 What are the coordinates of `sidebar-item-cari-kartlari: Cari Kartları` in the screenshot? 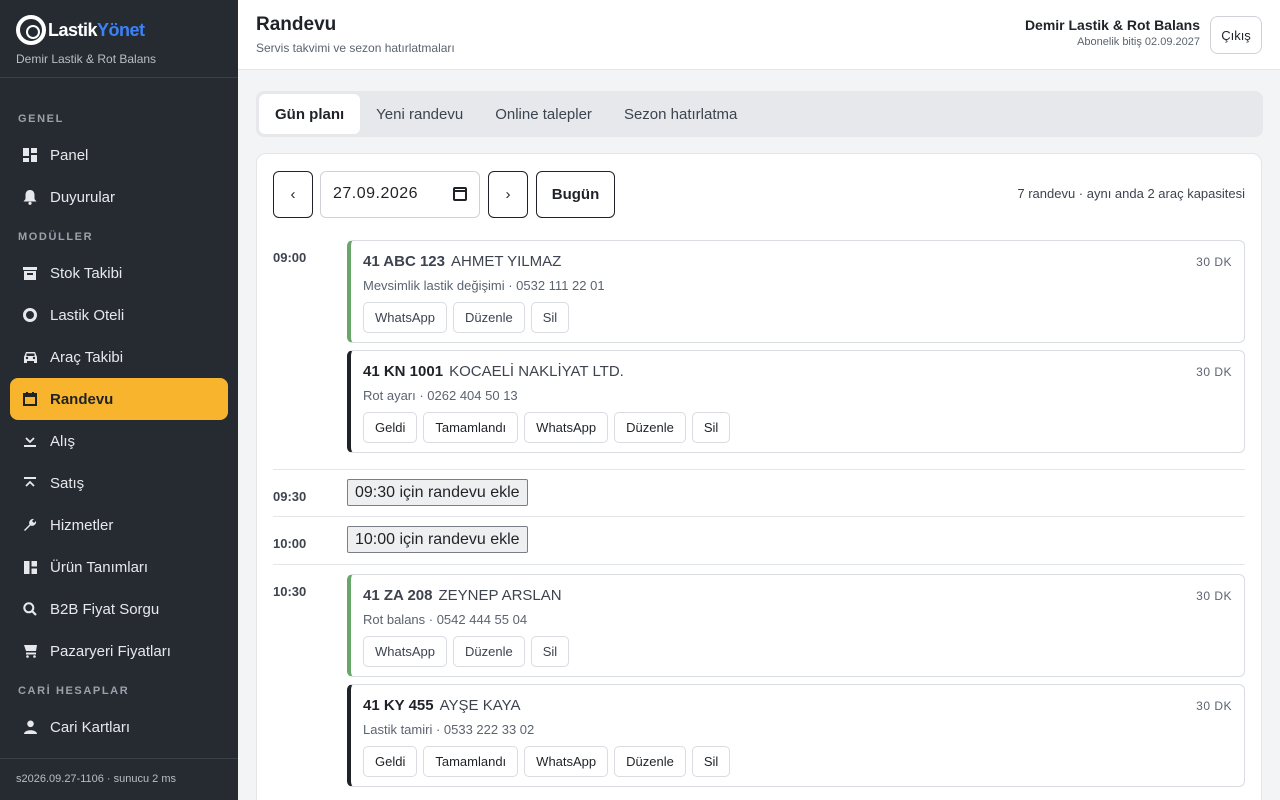 It's located at (119, 727).